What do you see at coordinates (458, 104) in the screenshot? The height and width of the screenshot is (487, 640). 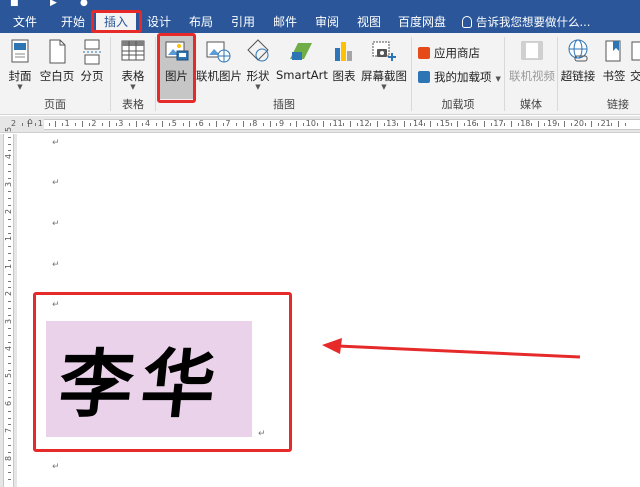 I see `addins-group-label: 加载项` at bounding box center [458, 104].